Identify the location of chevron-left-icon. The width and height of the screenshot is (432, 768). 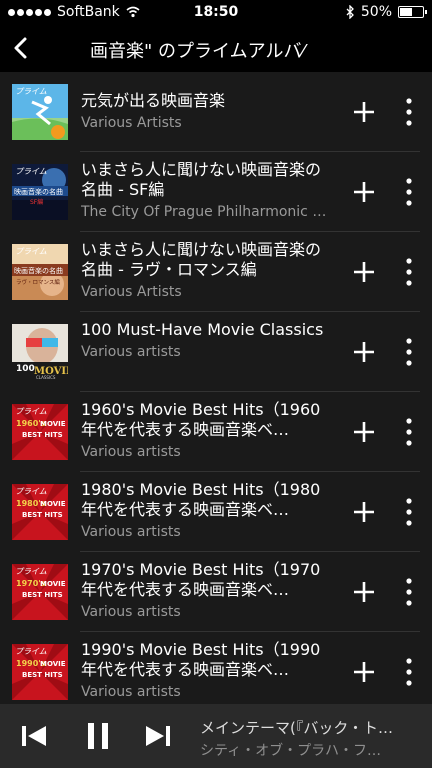
(22, 48).